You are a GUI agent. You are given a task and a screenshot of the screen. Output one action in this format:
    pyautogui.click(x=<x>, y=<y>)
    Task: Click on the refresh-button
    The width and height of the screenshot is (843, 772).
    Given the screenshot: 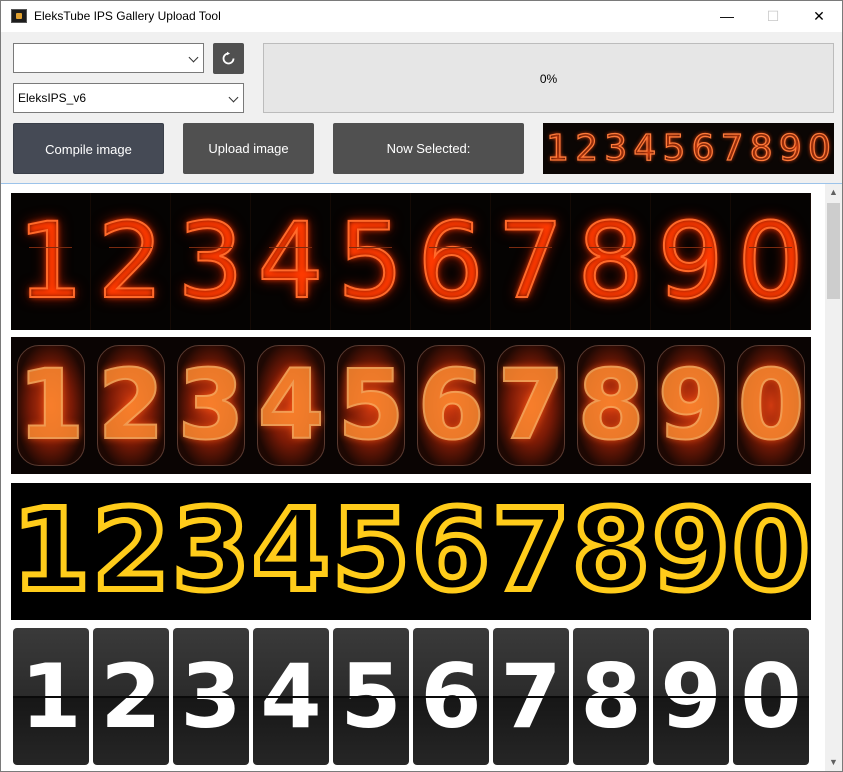 What is the action you would take?
    pyautogui.click(x=228, y=58)
    